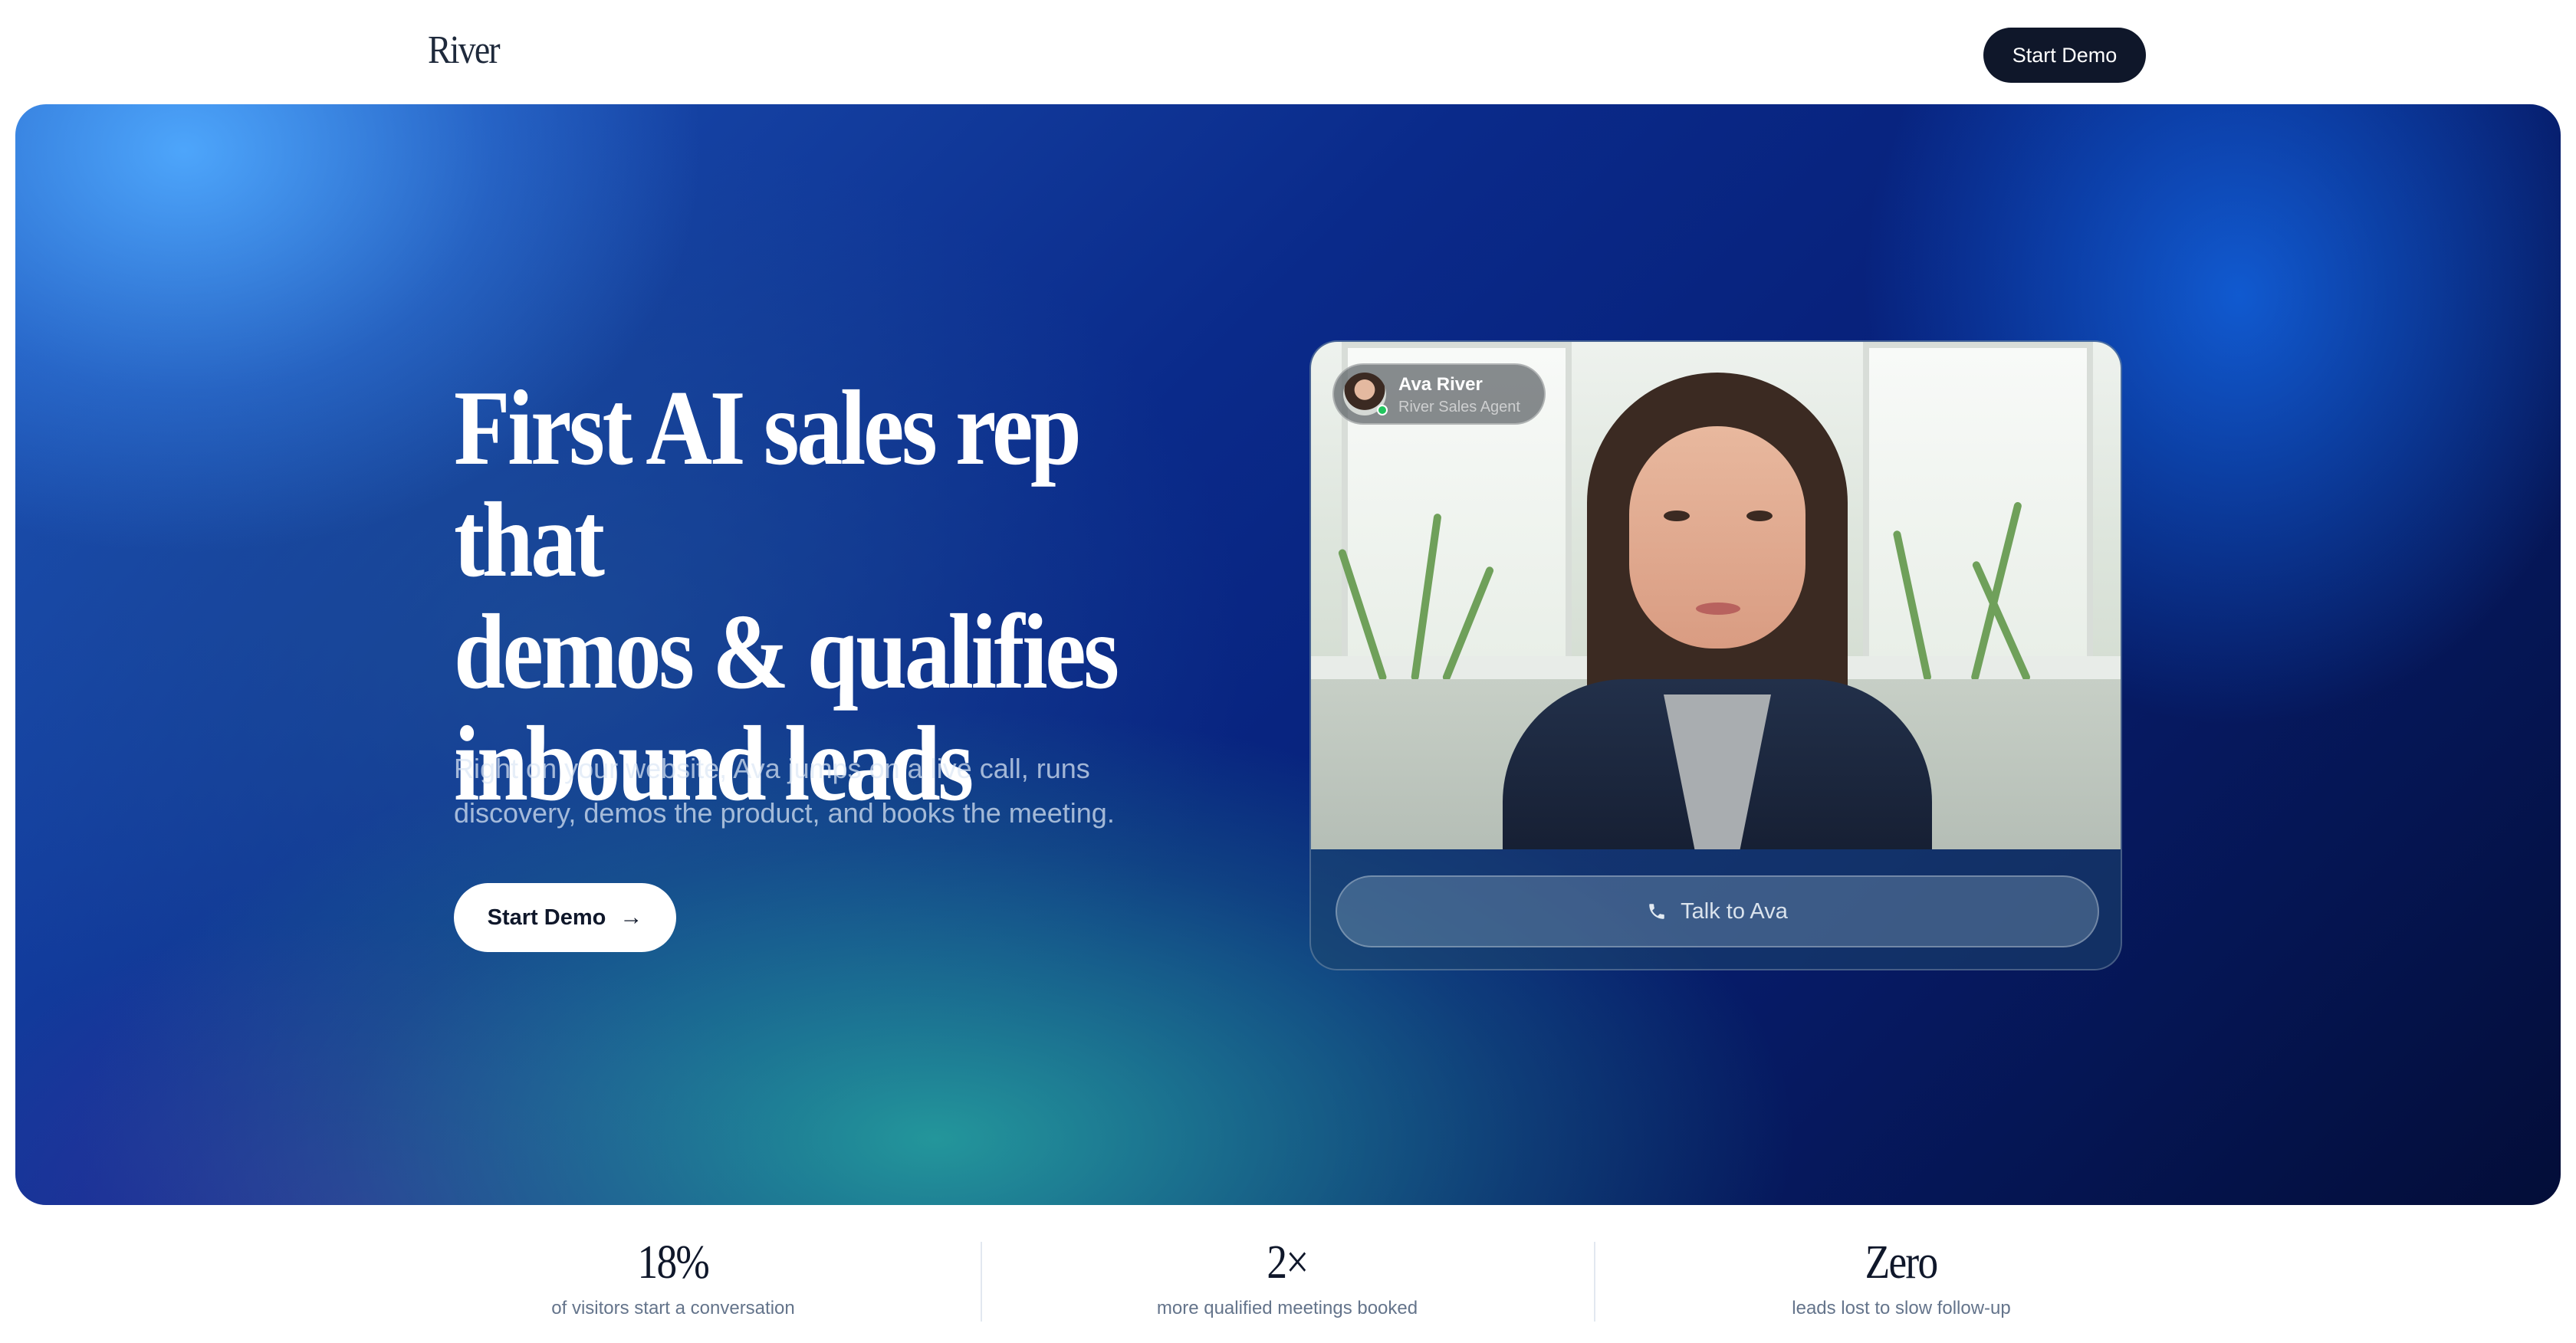 Image resolution: width=2576 pixels, height=1343 pixels. I want to click on stat-label: more qualified meetings booked, so click(1287, 1308).